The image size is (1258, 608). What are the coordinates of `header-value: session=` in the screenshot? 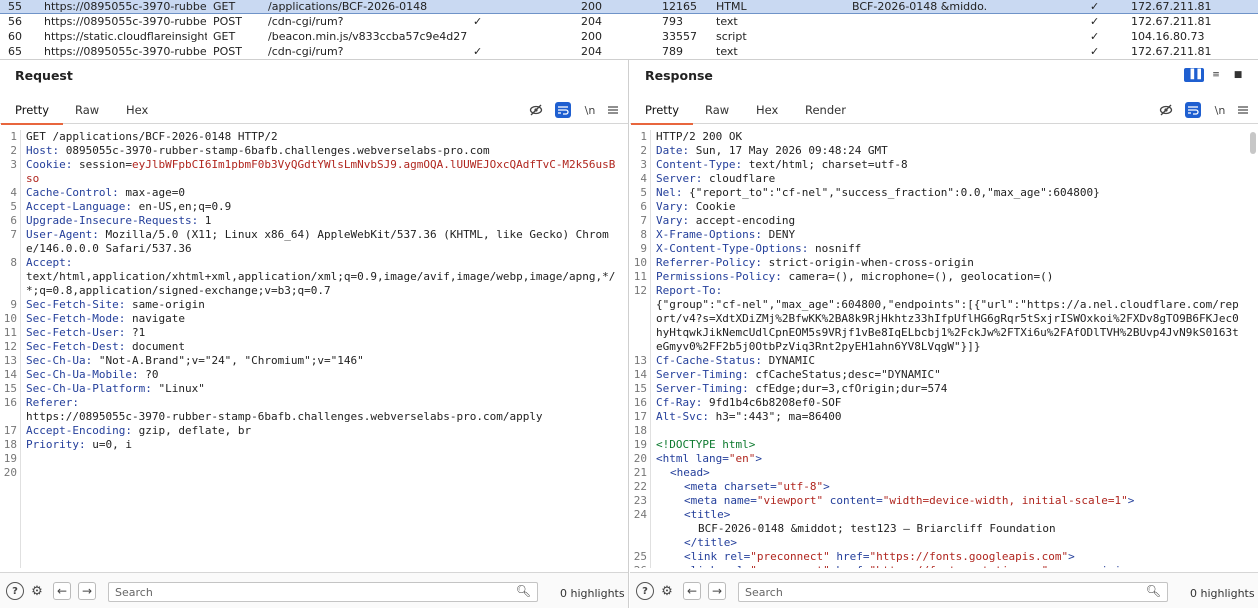 It's located at (102, 164).